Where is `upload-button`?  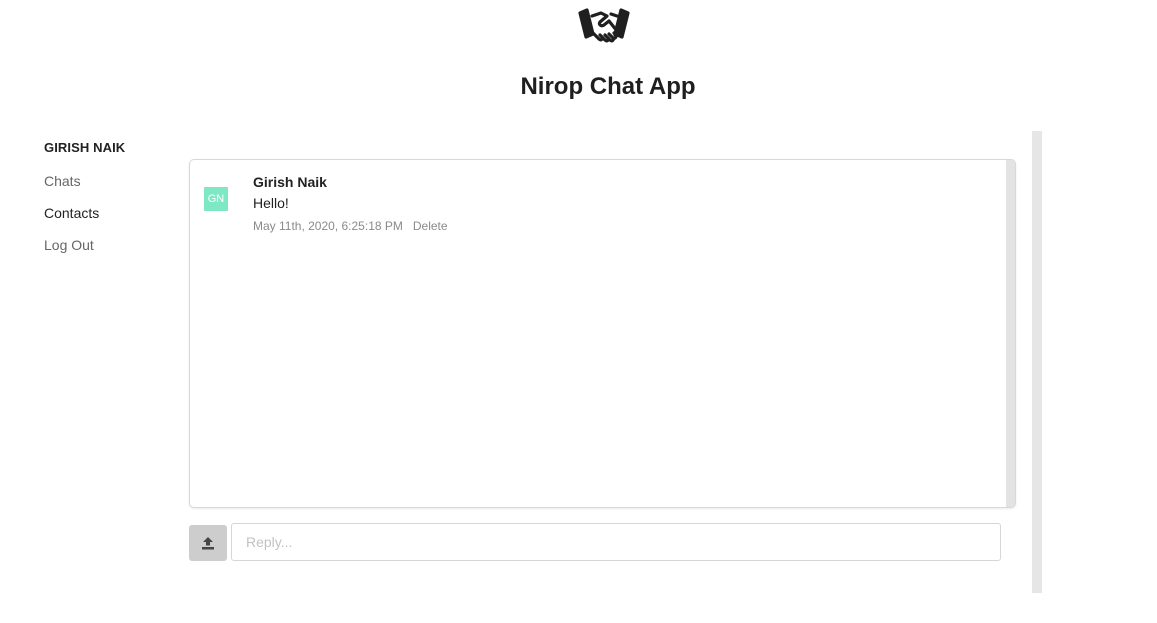
upload-button is located at coordinates (208, 543).